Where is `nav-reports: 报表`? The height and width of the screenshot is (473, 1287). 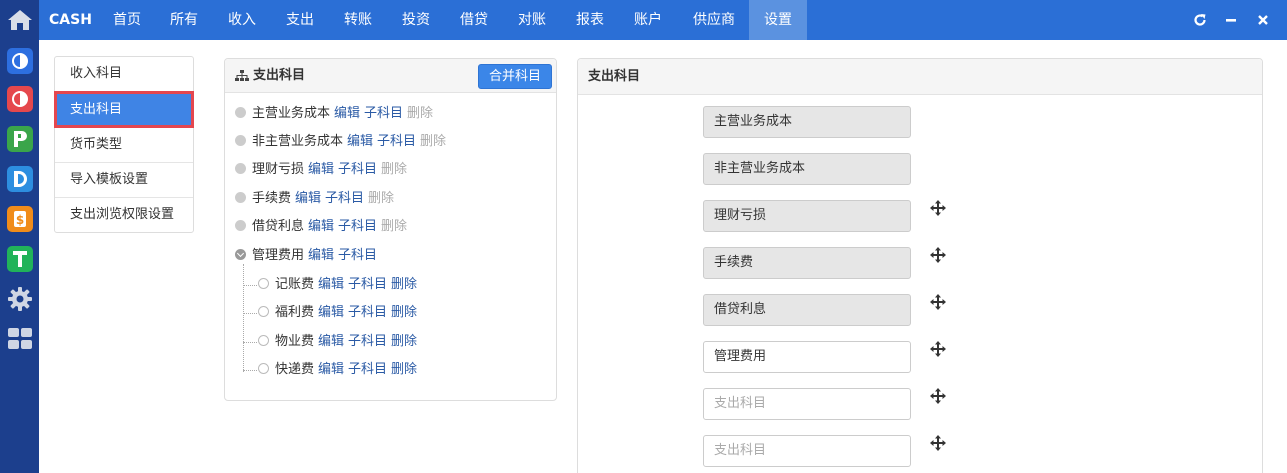 nav-reports: 报表 is located at coordinates (590, 20).